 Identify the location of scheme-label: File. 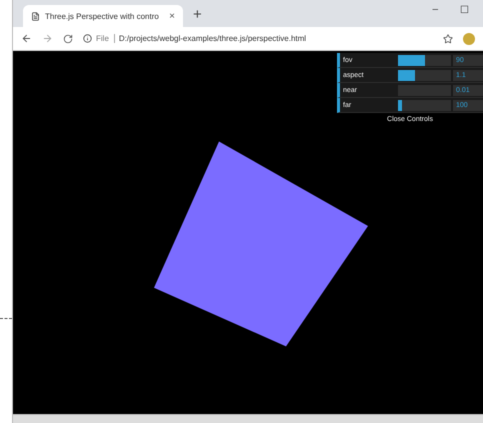
(105, 38).